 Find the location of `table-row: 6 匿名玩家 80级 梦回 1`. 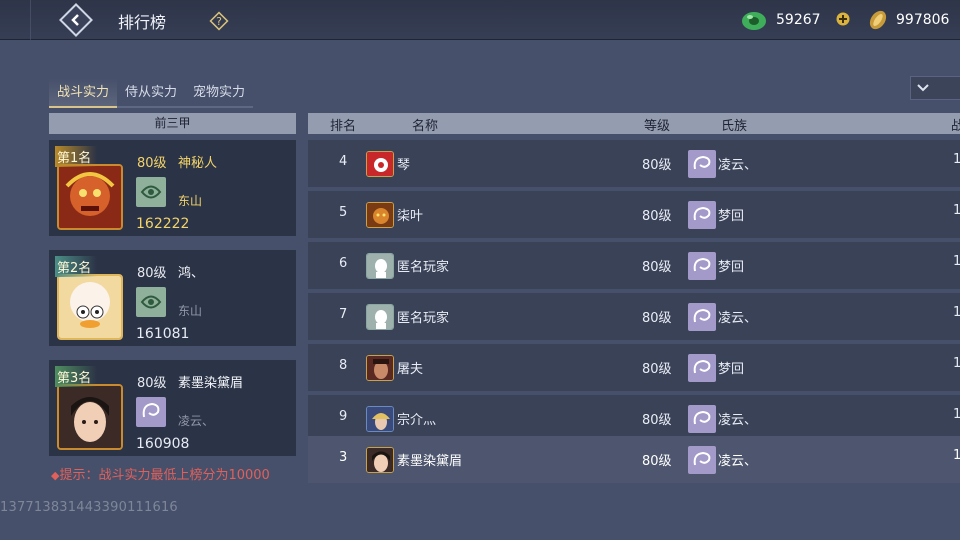

table-row: 6 匿名玩家 80级 梦回 1 is located at coordinates (634, 265).